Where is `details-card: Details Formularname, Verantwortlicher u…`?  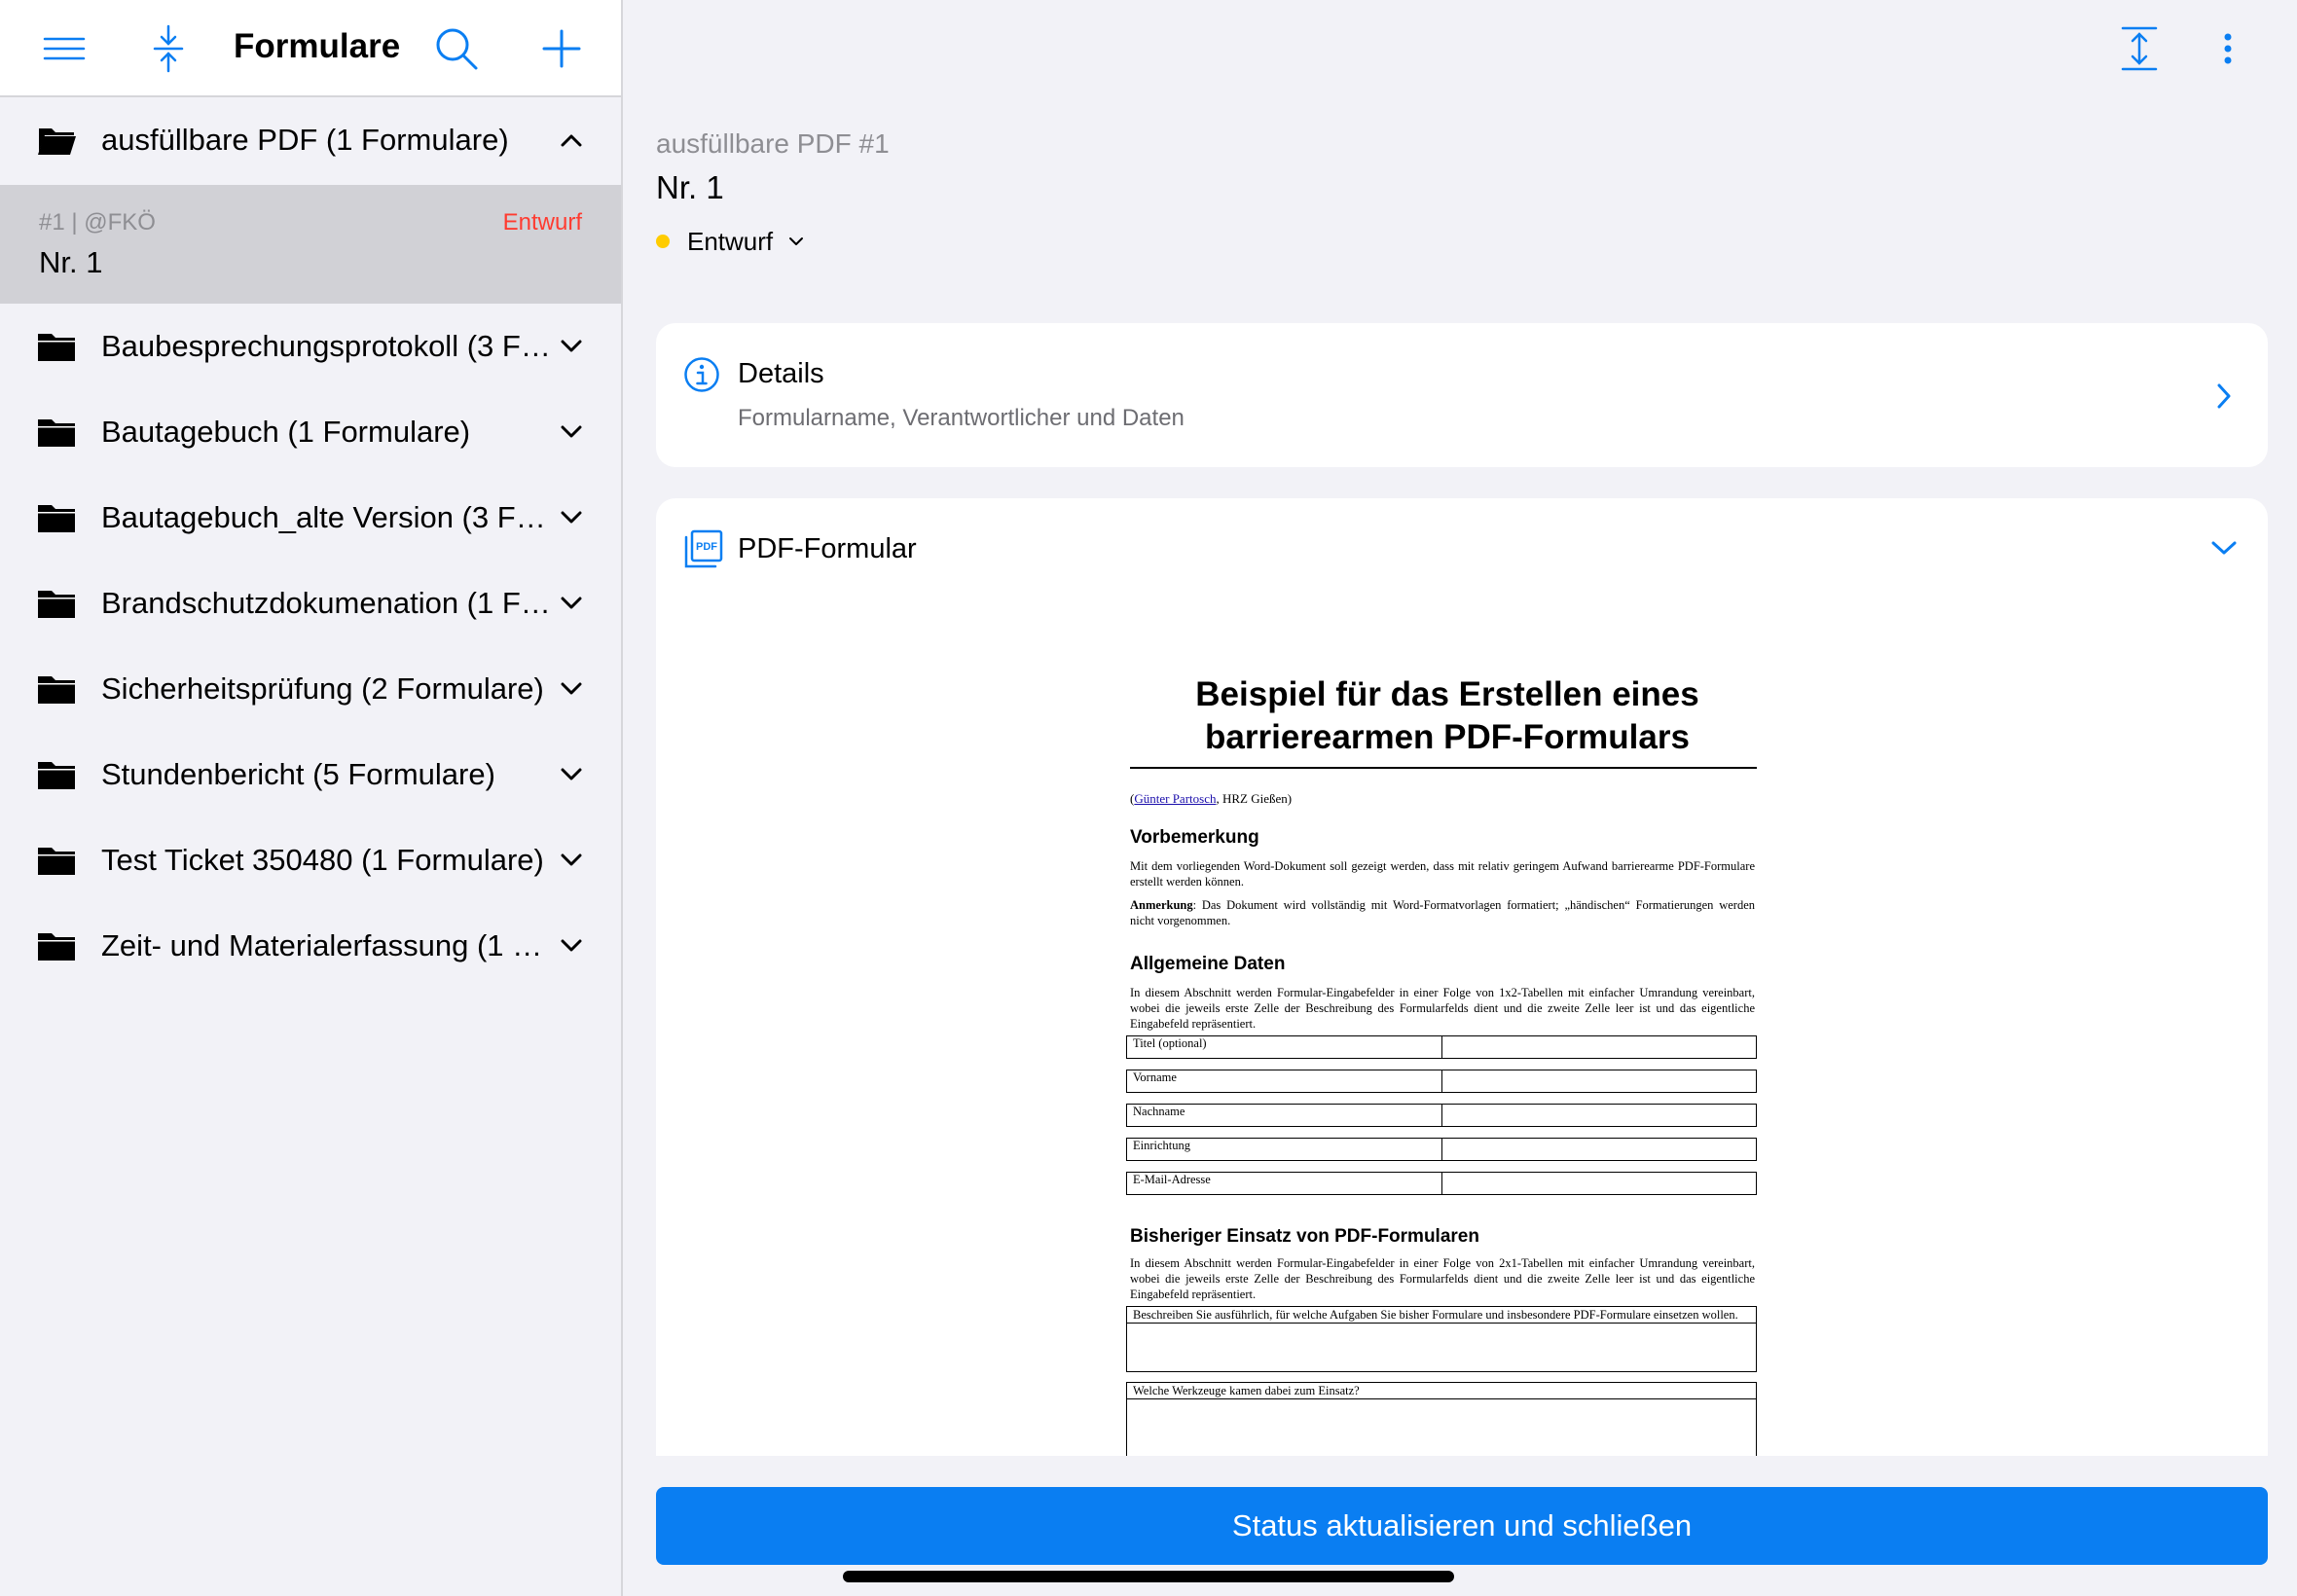 details-card: Details Formularname, Verantwortlicher u… is located at coordinates (1462, 395).